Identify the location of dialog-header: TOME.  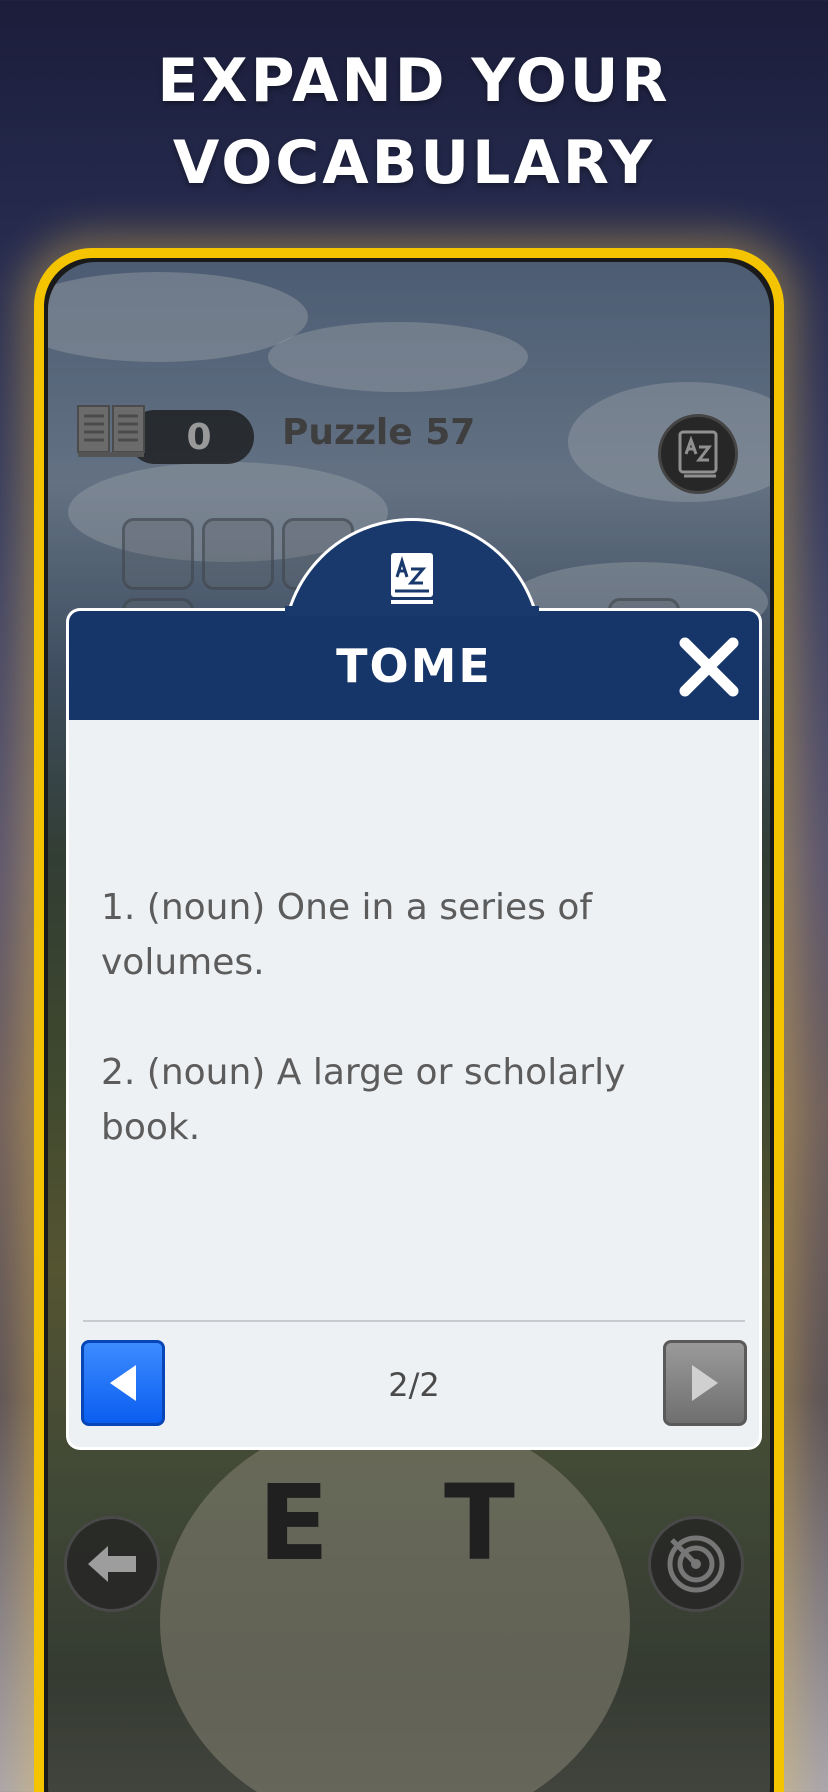
(414, 664).